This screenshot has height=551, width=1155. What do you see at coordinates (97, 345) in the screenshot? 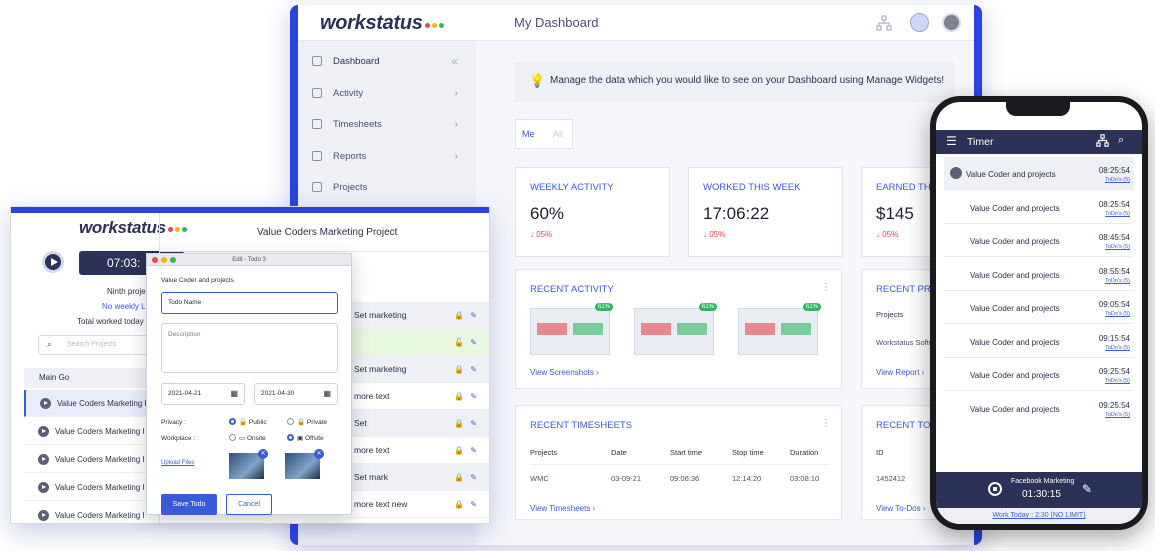
I see `search-input: ⌕ Search Projects` at bounding box center [97, 345].